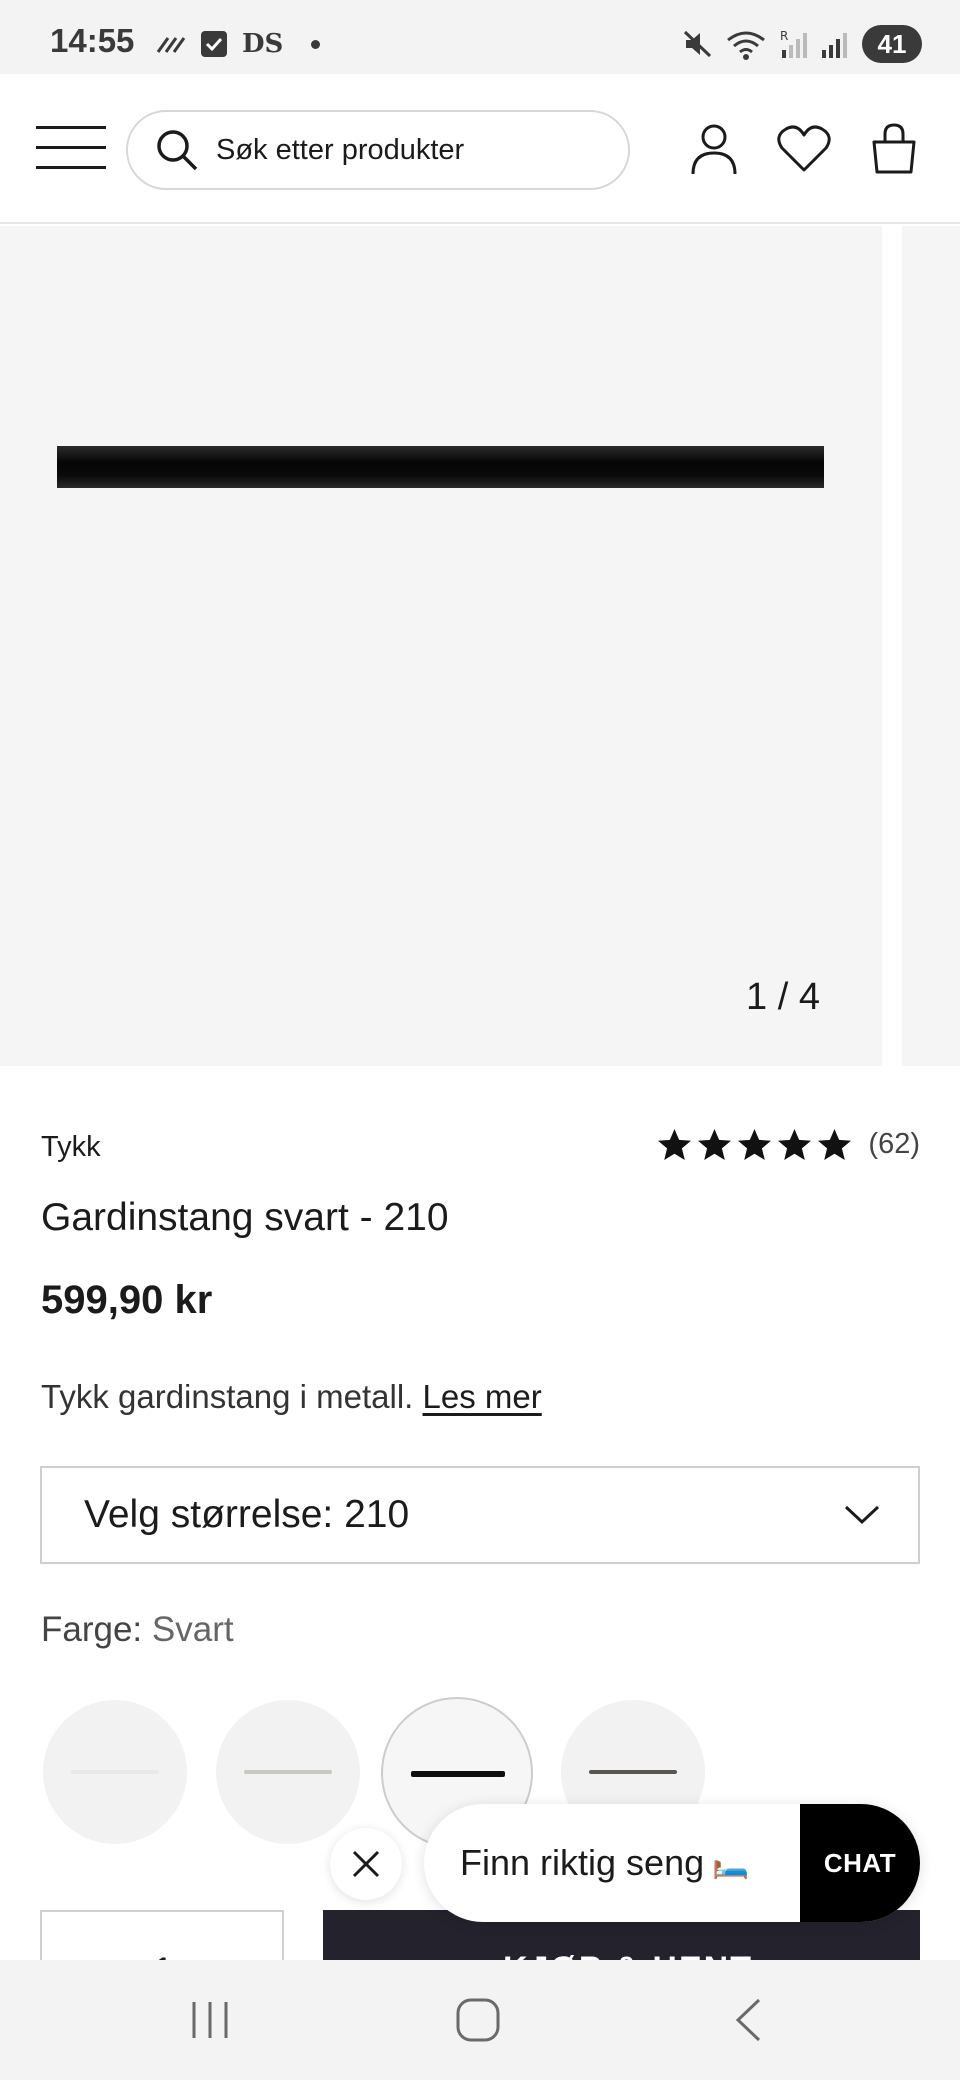 The image size is (960, 2080). Describe the element at coordinates (316, 44) in the screenshot. I see `dot-icon` at that location.